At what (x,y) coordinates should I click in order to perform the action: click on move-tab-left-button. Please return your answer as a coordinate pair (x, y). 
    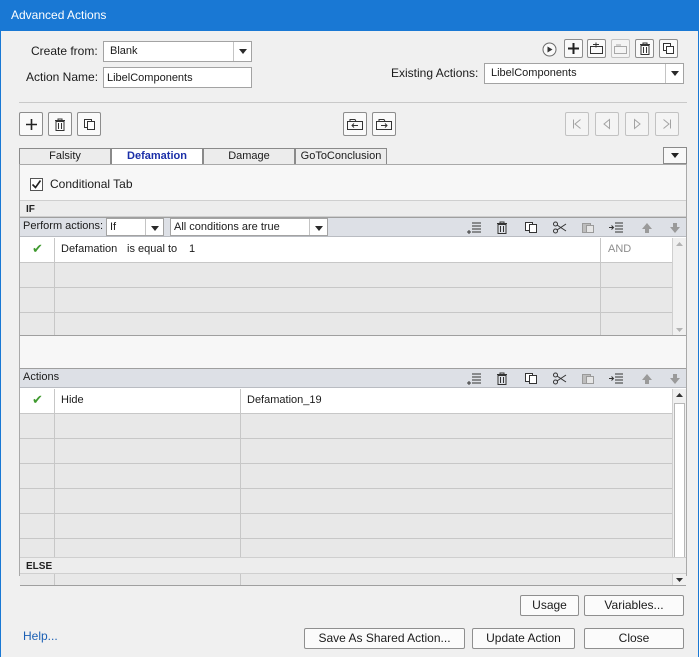
    Looking at the image, I should click on (355, 124).